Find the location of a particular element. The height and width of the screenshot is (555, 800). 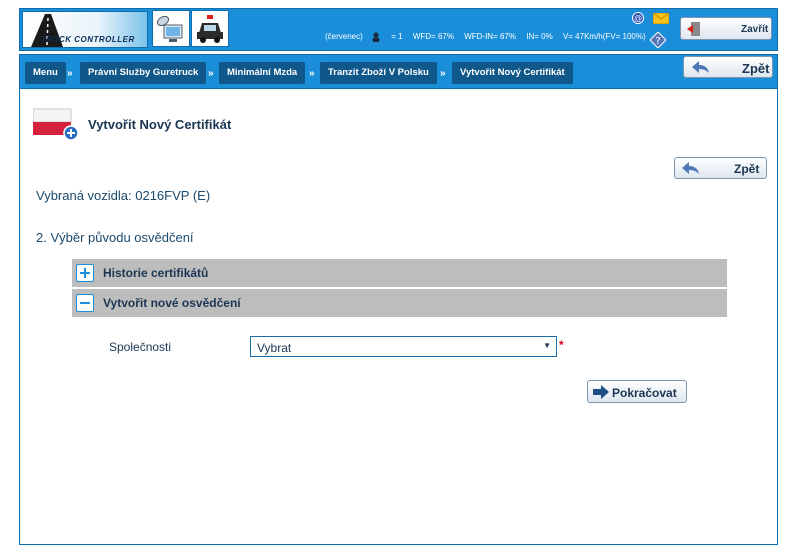

help-icon: ? is located at coordinates (658, 40).